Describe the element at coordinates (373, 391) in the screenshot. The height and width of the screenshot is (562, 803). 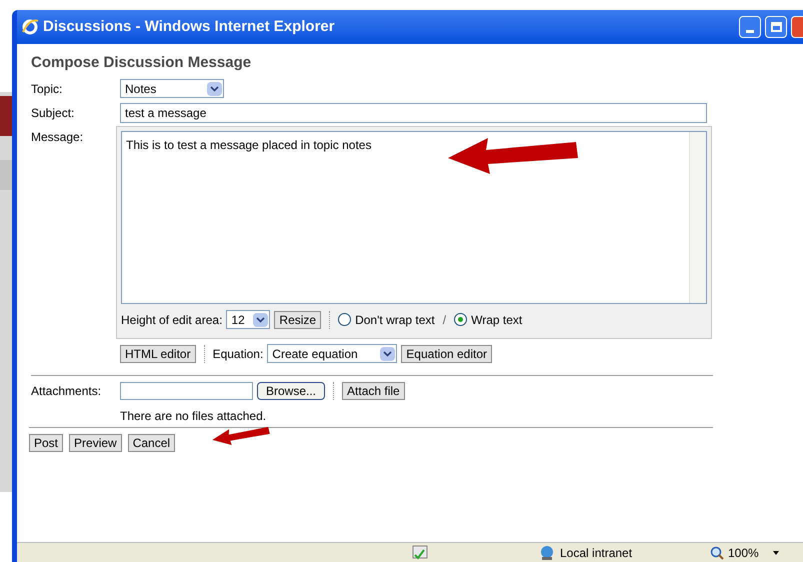
I see `button: Attach file` at that location.